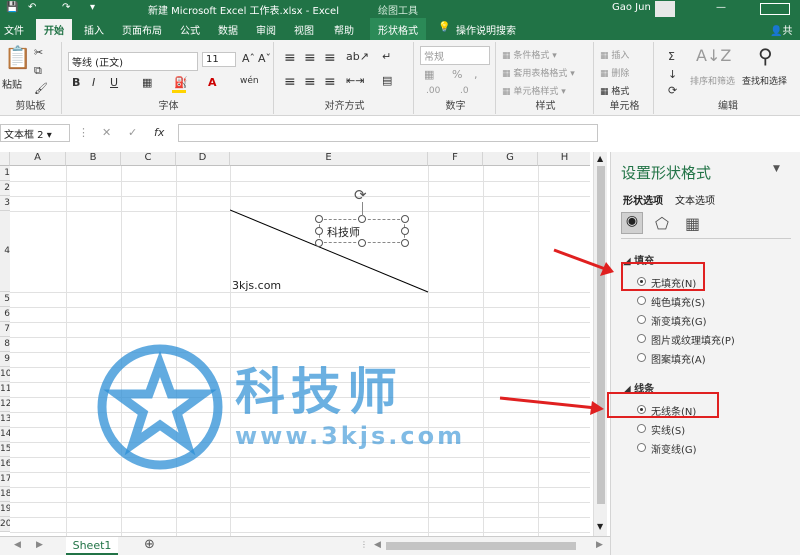 Image resolution: width=800 pixels, height=555 pixels. Describe the element at coordinates (5, 329) in the screenshot. I see `row-header: 7` at that location.